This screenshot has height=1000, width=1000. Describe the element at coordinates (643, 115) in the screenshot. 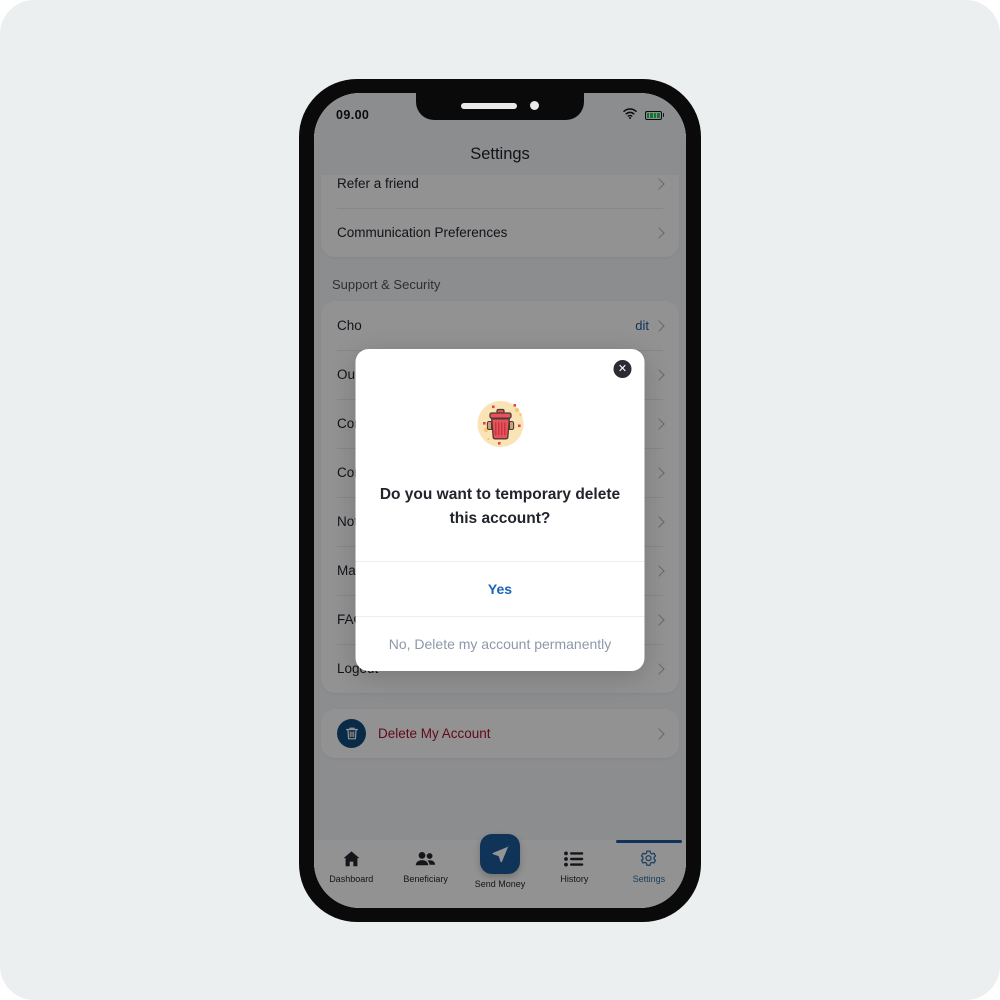

I see `status-indicators` at that location.